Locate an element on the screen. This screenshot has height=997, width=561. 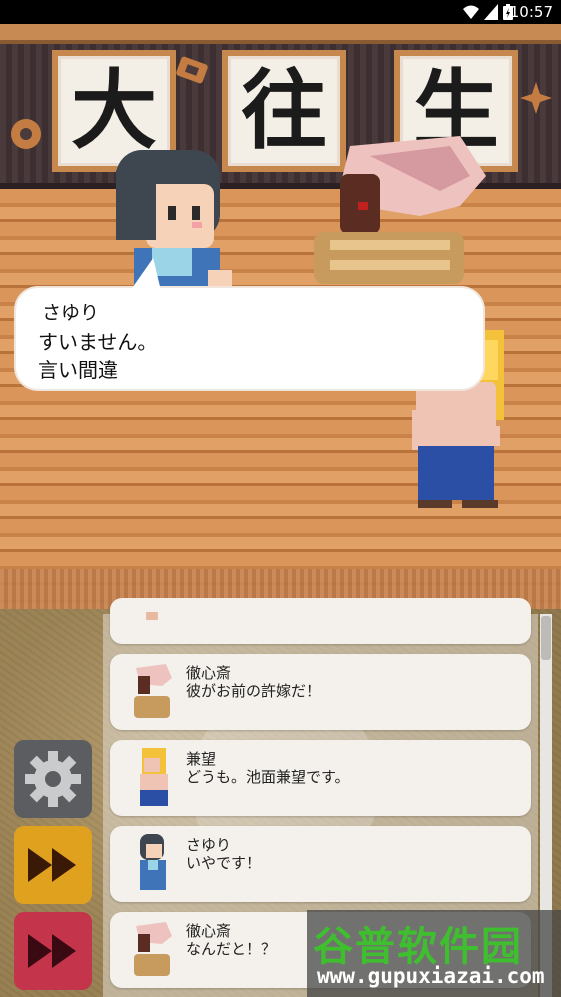
log-entry-partial is located at coordinates (320, 621).